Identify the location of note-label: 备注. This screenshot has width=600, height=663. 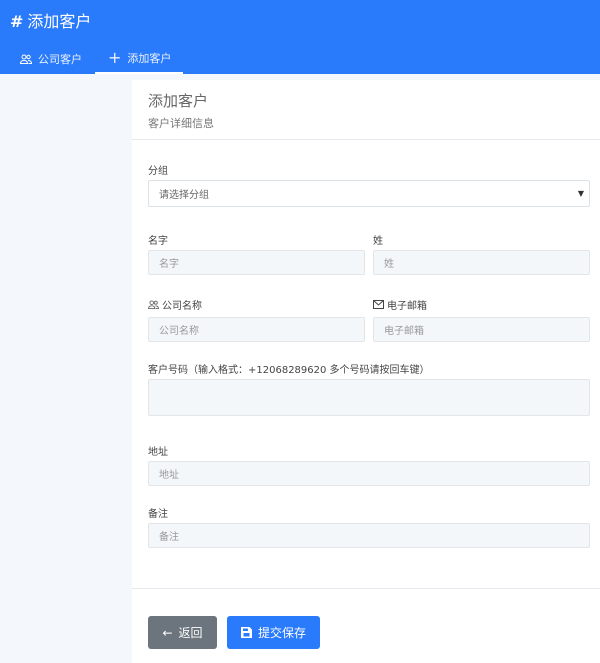
(158, 514).